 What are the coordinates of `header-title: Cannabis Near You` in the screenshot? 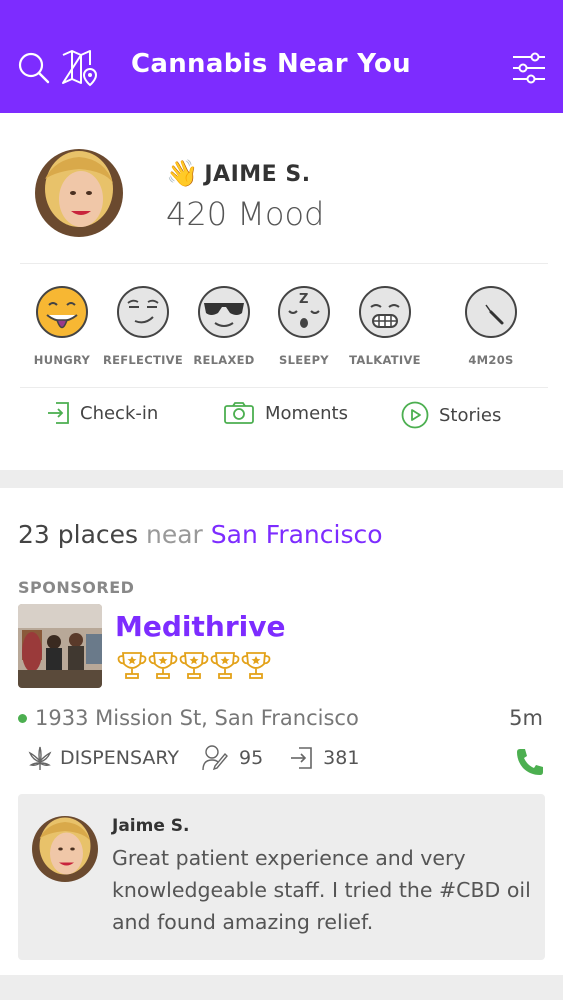 It's located at (271, 64).